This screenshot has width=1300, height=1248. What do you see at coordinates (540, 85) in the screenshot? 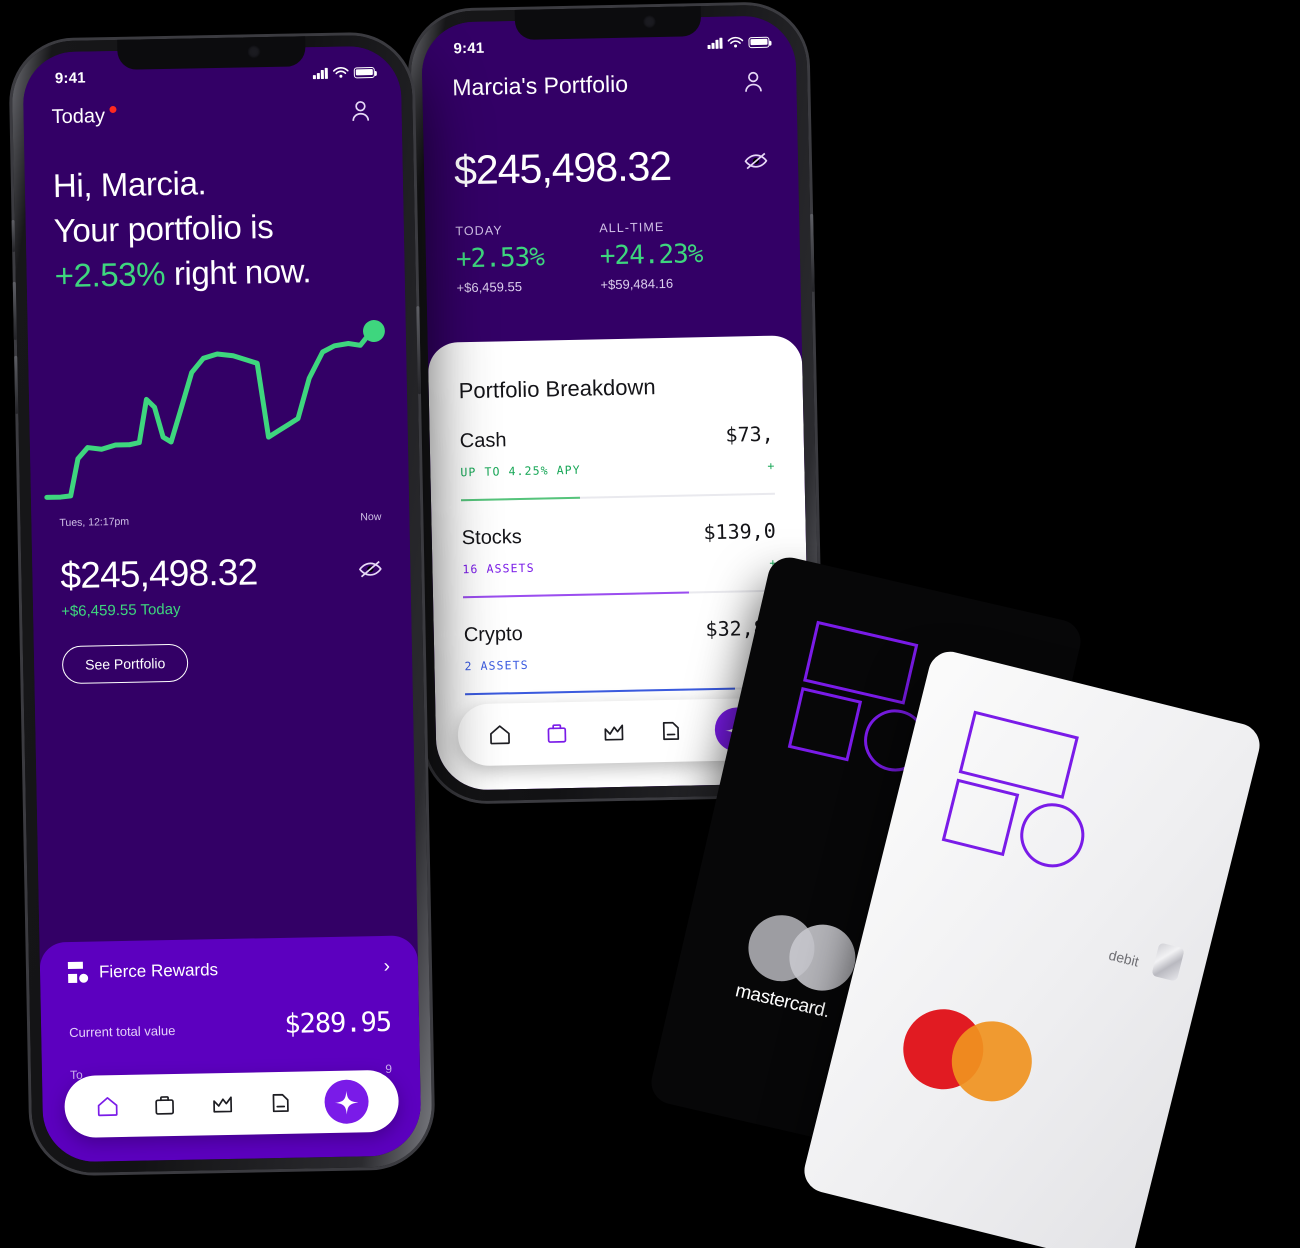
I see `page-title: Marcia's Portfolio` at bounding box center [540, 85].